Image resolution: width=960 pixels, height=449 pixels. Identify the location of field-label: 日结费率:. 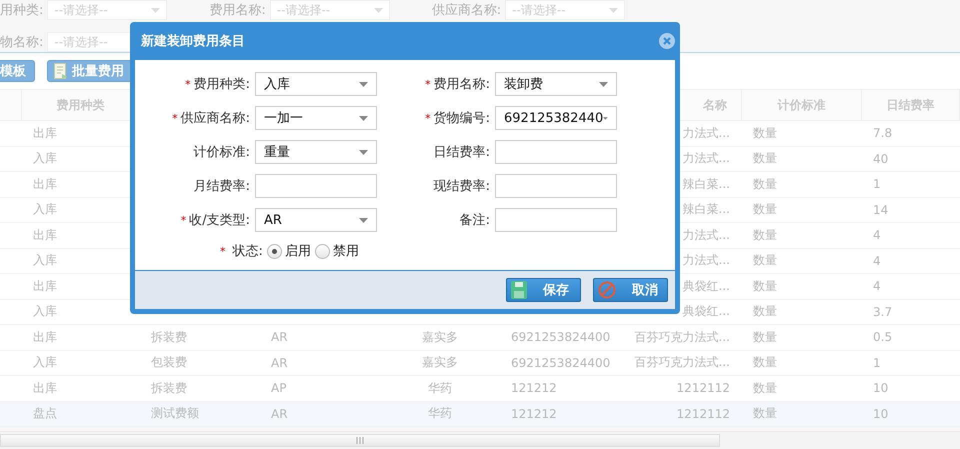
(462, 152).